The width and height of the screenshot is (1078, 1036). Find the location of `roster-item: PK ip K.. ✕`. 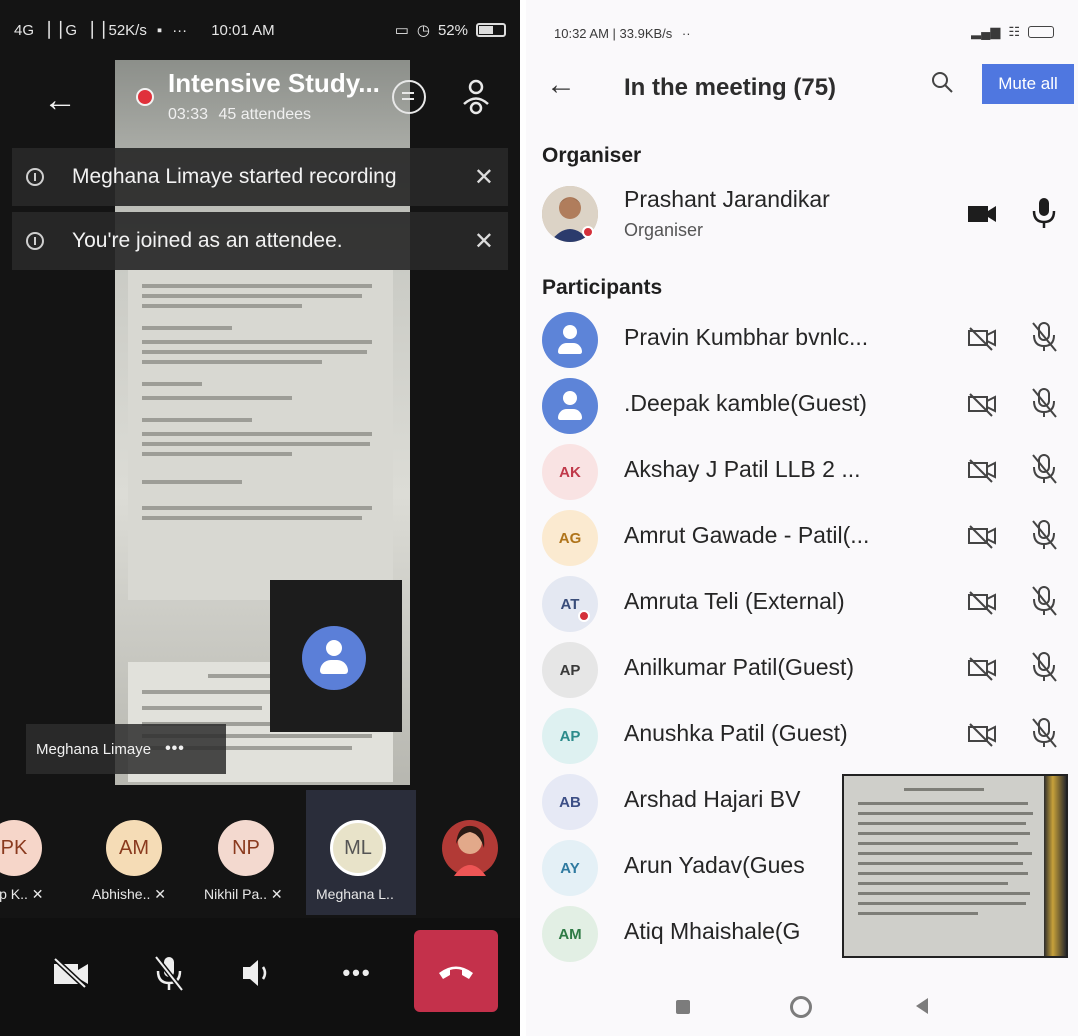

roster-item: PK ip K.. ✕ is located at coordinates (48, 852).